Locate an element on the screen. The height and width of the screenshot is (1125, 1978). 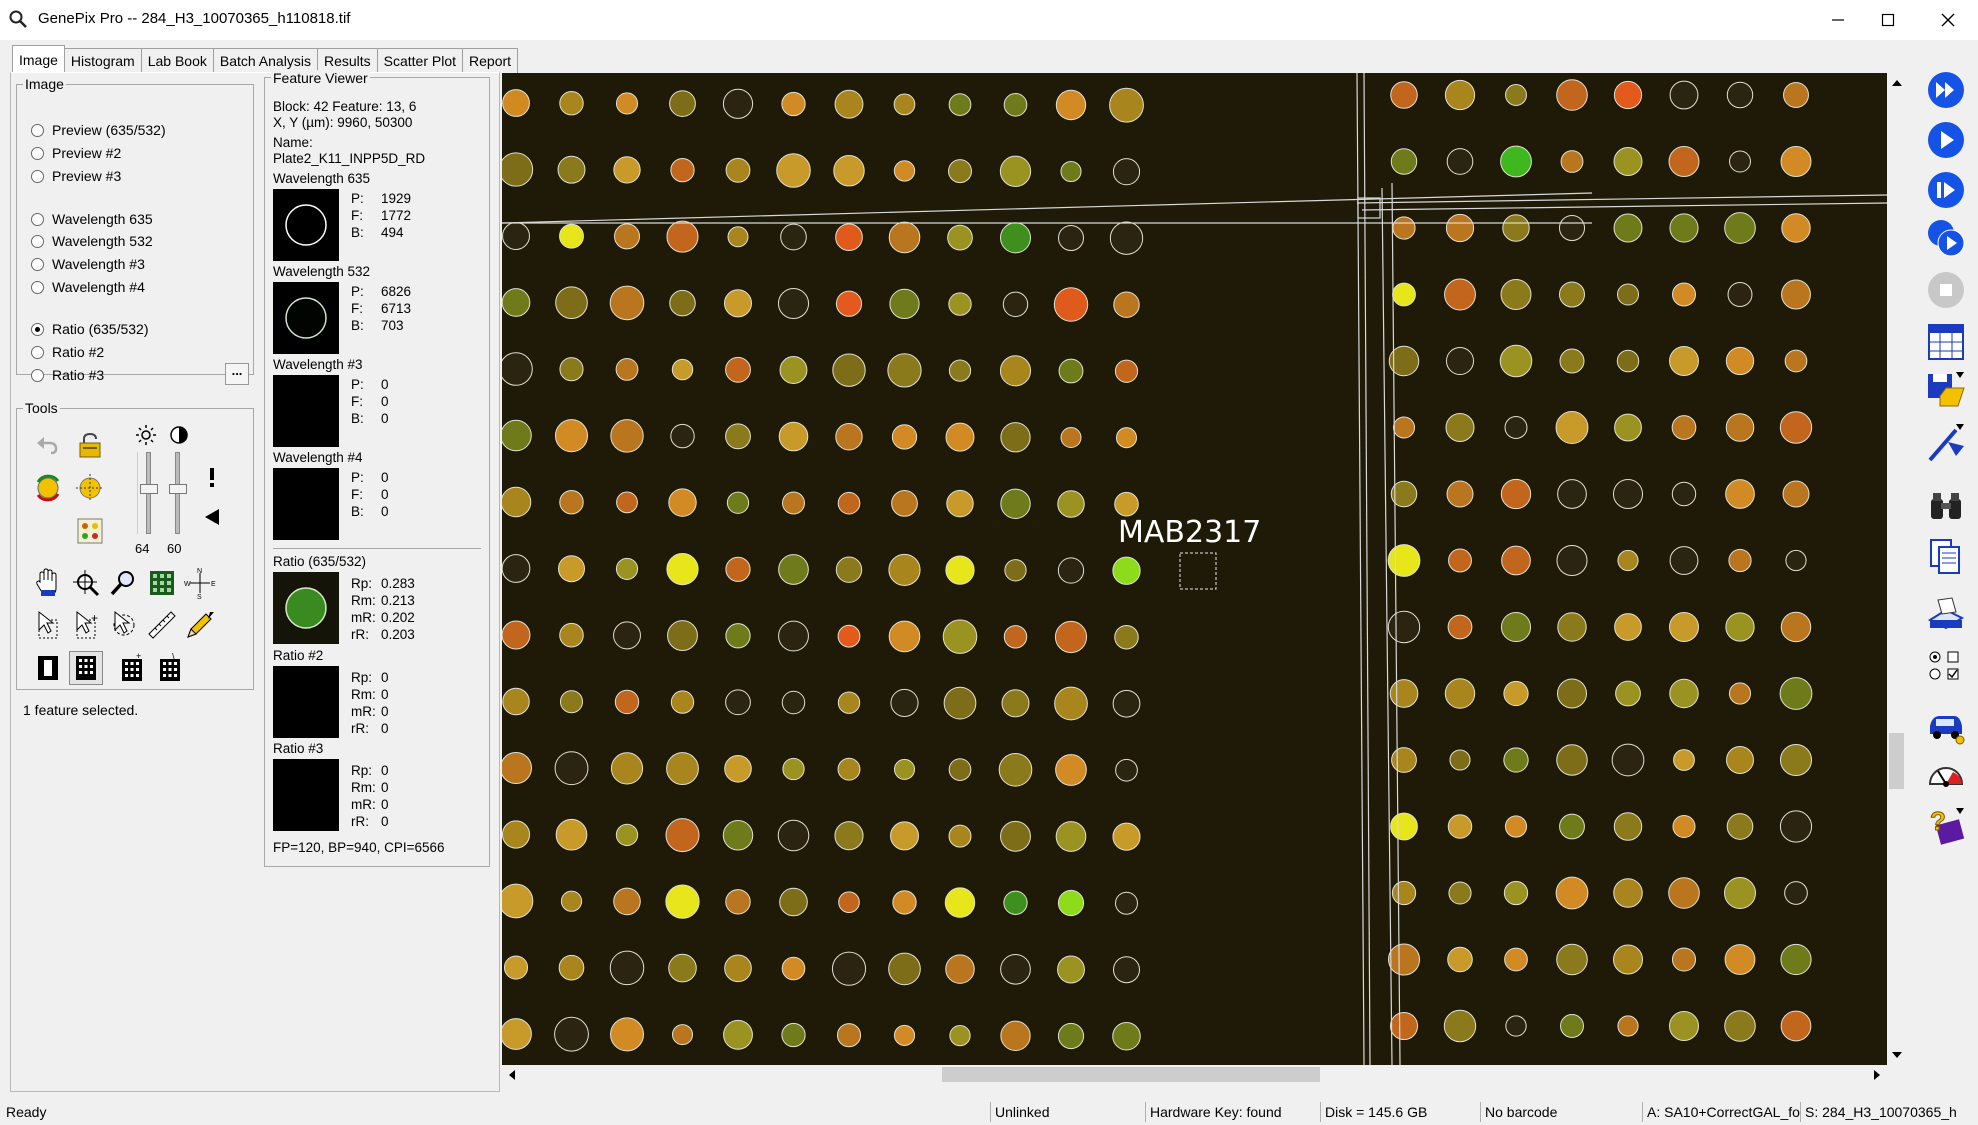
plate-layout-button is located at coordinates (1946, 342).